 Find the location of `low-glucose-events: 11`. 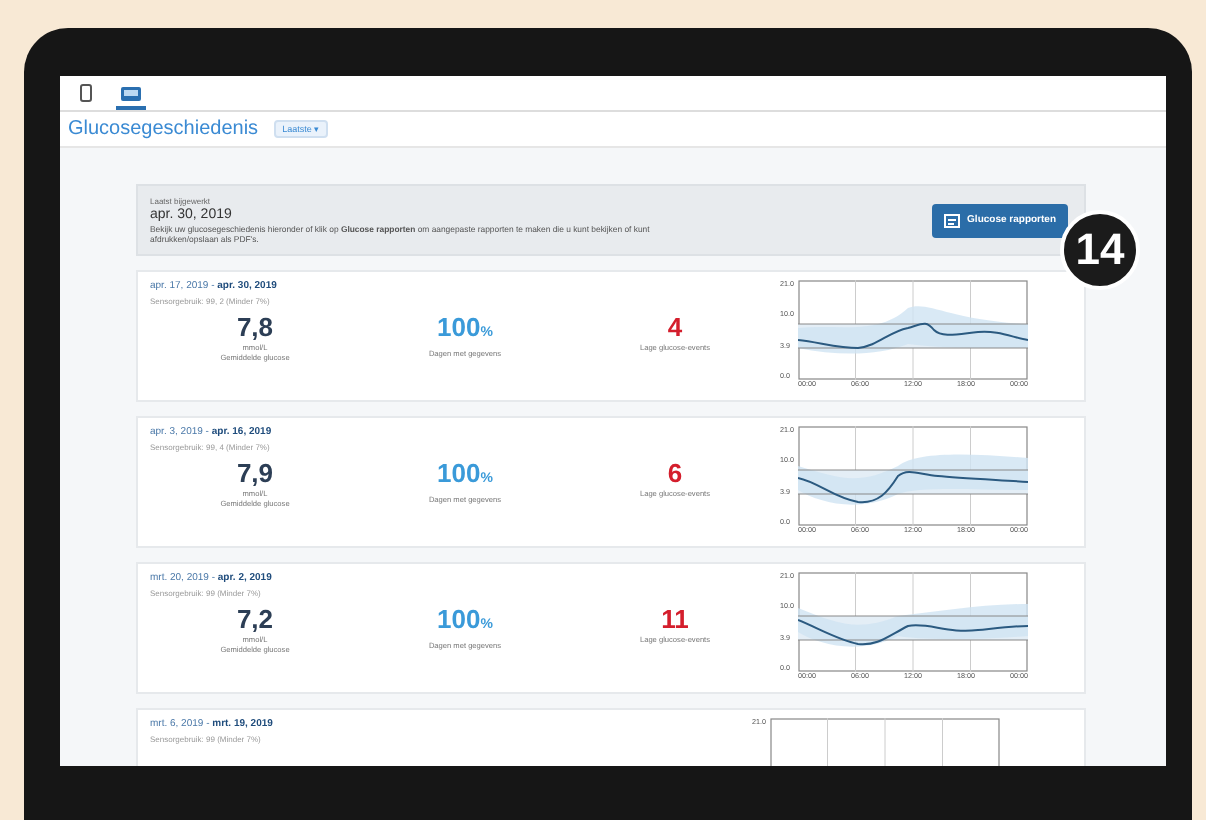

low-glucose-events: 11 is located at coordinates (675, 620).